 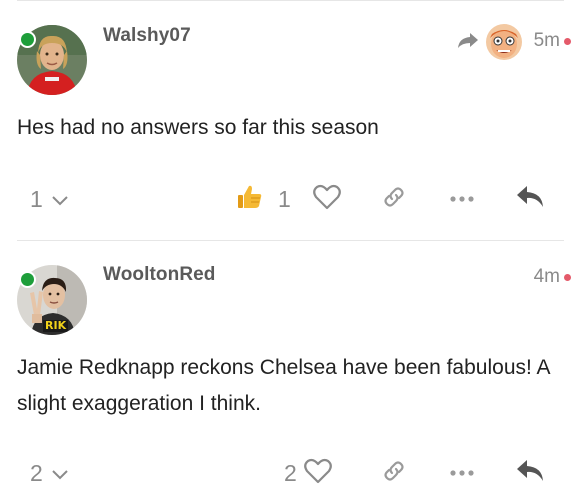 I want to click on show-replies-button: 1, so click(x=49, y=199).